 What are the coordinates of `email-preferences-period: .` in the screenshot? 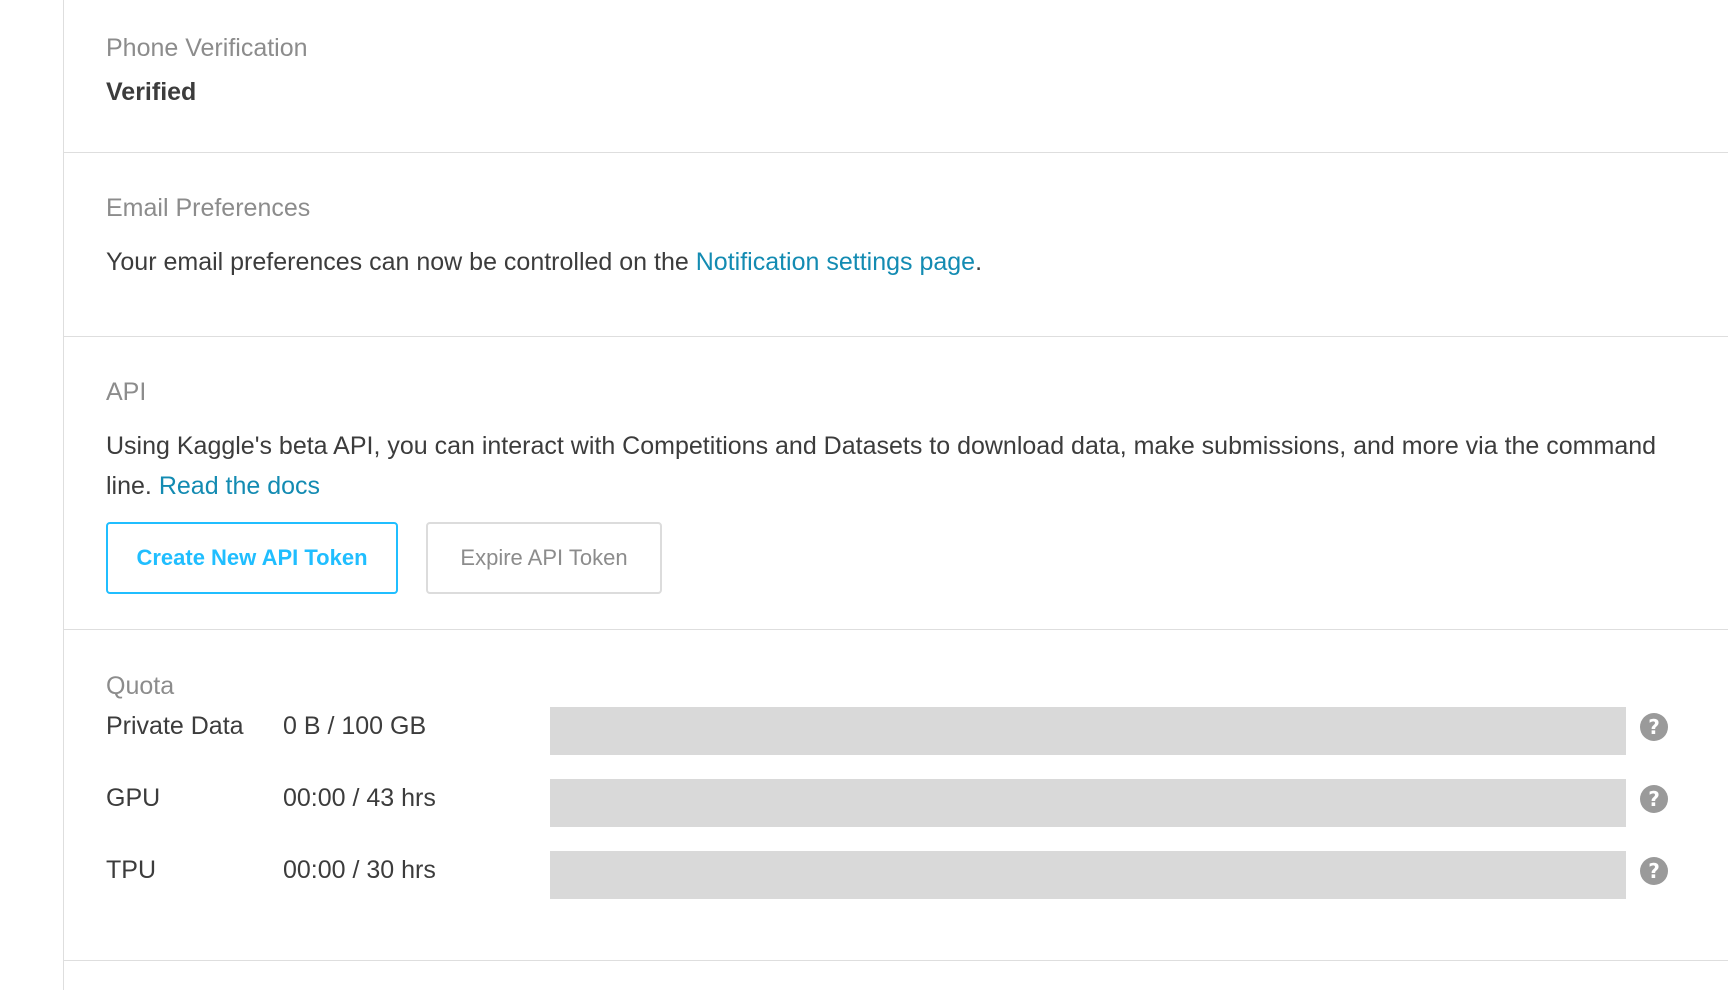 It's located at (979, 262).